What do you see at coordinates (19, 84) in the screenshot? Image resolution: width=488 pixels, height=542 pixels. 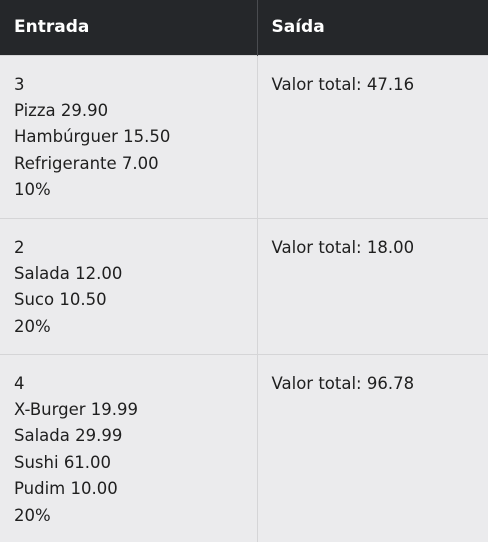 I see `input-line: 3` at bounding box center [19, 84].